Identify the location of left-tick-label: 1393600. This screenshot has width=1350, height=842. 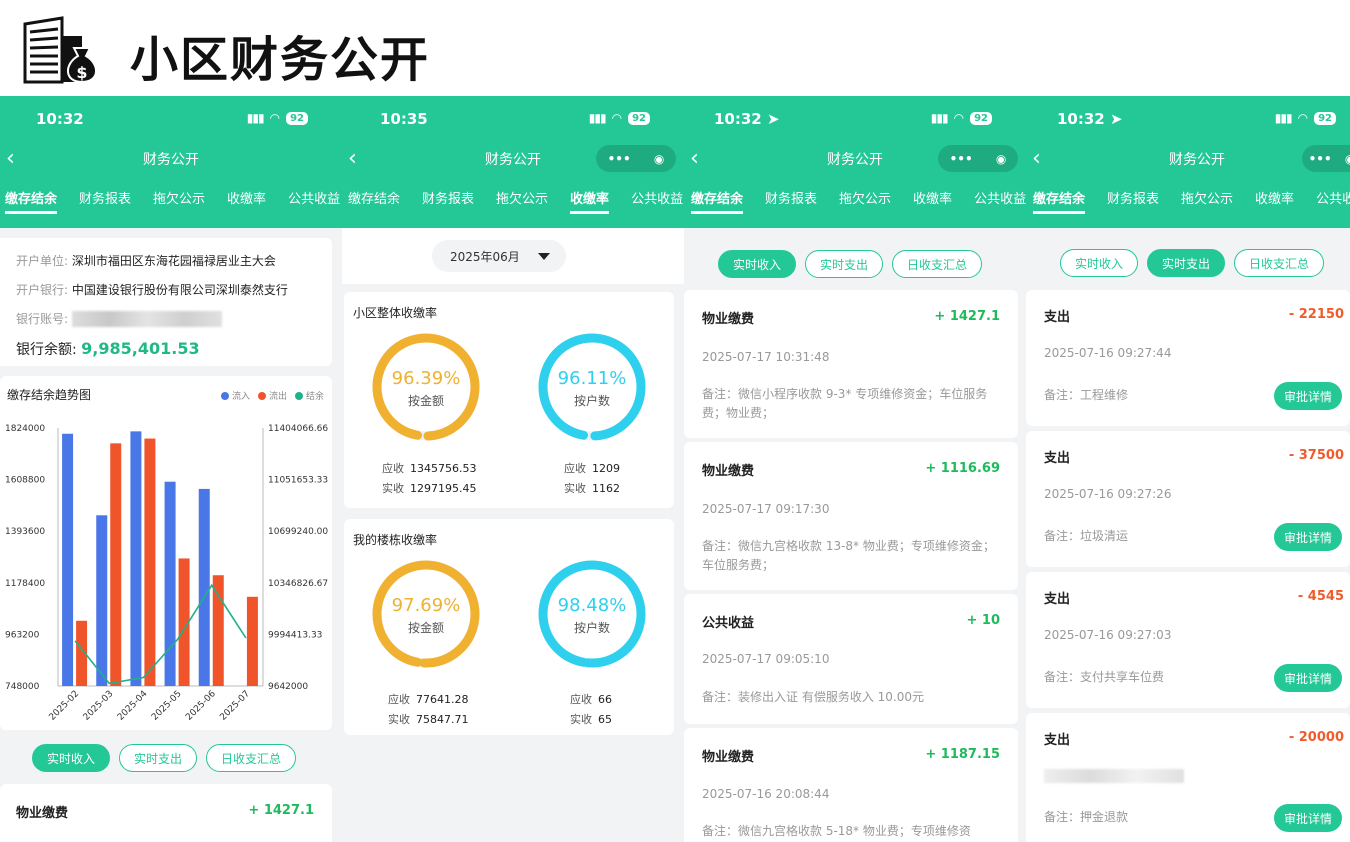
(25, 532).